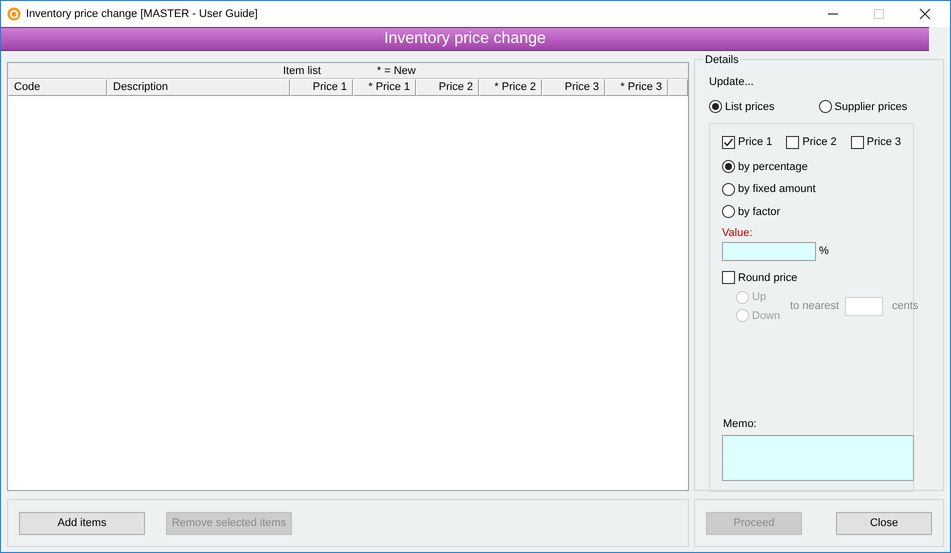 The image size is (951, 553). Describe the element at coordinates (747, 142) in the screenshot. I see `checkbox-option: Price 1` at that location.